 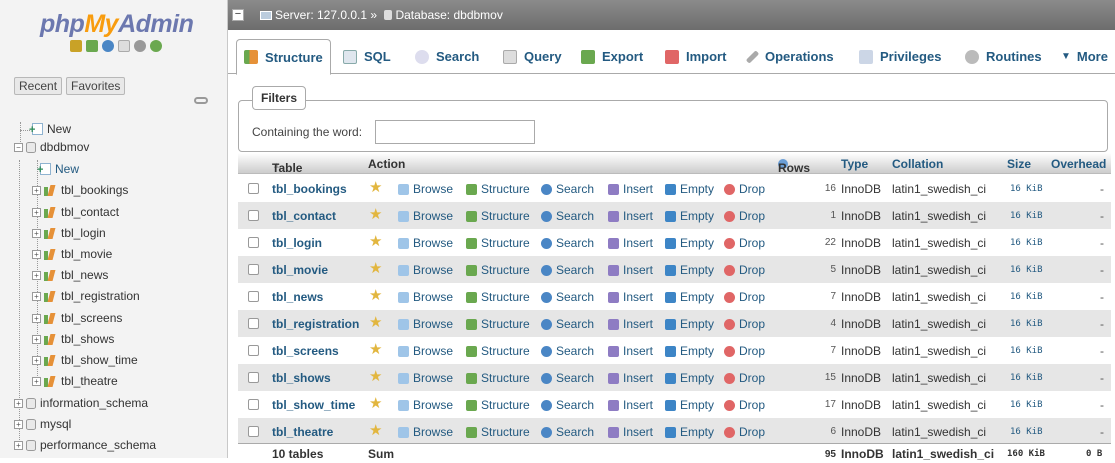 What do you see at coordinates (321, 15) in the screenshot?
I see `breadcrumb-server: Server: 127.0.0.1` at bounding box center [321, 15].